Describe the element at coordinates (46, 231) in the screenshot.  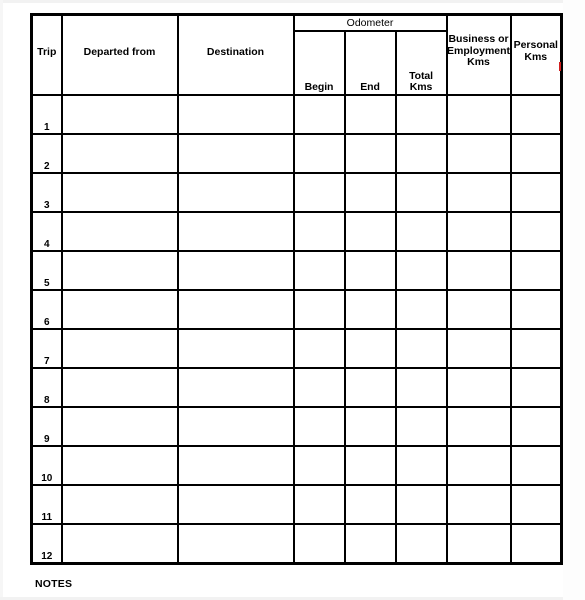
I see `cell-trip-number: 4` at that location.